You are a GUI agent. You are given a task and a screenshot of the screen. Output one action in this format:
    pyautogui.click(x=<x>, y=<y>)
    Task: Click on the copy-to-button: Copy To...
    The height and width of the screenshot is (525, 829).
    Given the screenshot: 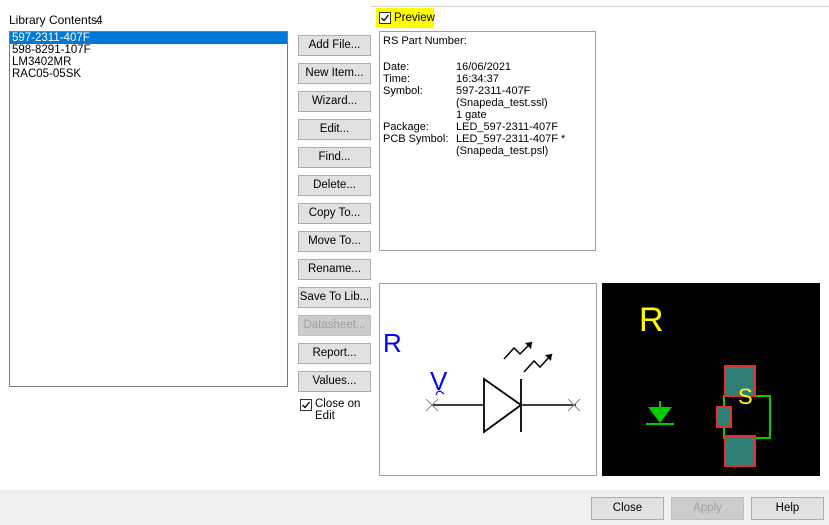 What is the action you would take?
    pyautogui.click(x=334, y=213)
    